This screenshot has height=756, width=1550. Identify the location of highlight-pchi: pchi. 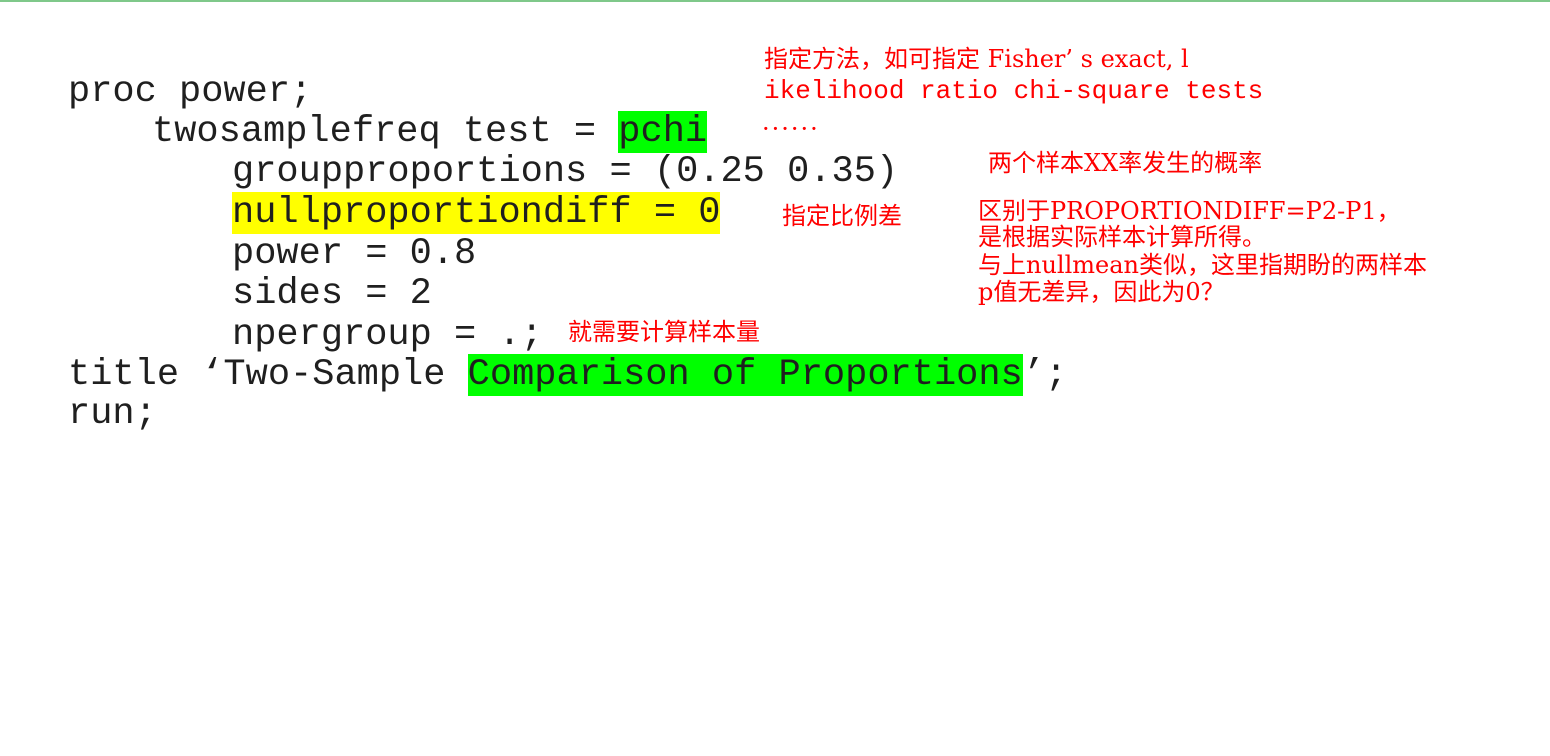
(663, 132).